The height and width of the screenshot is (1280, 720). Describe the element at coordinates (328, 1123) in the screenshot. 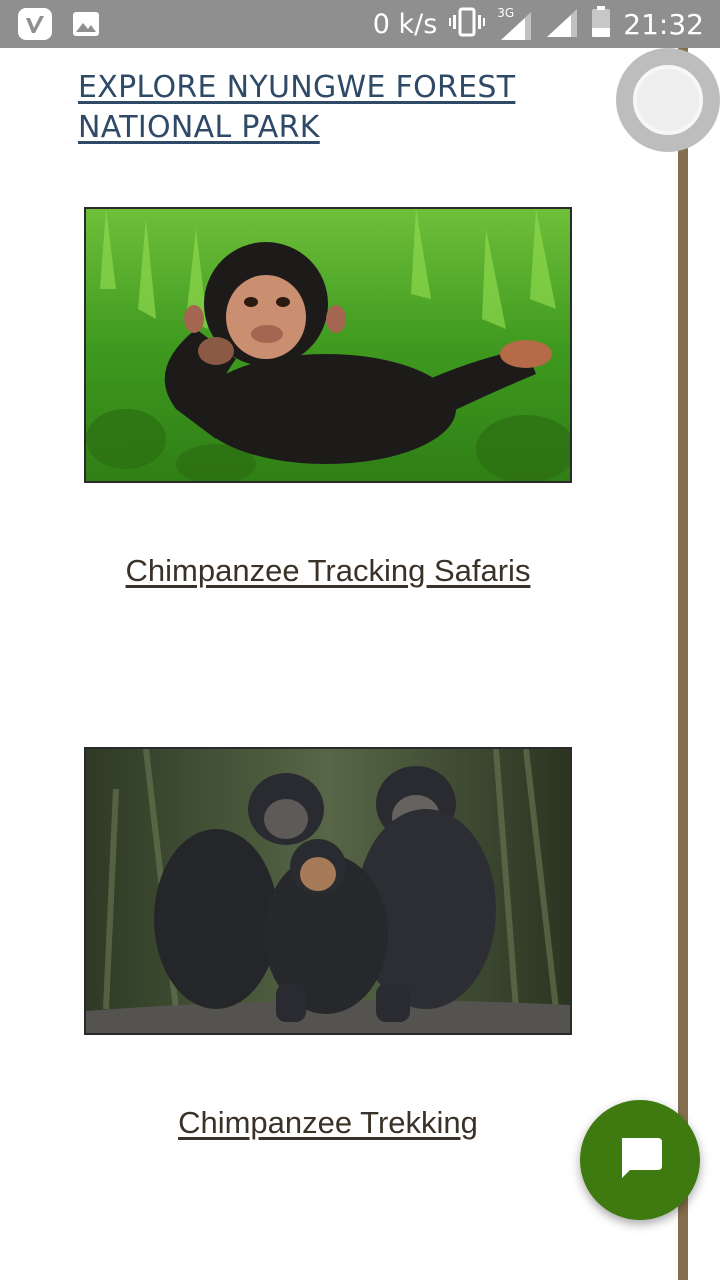

I see `chimpanzee-trekking-link: Chimpanzee Trekking` at that location.